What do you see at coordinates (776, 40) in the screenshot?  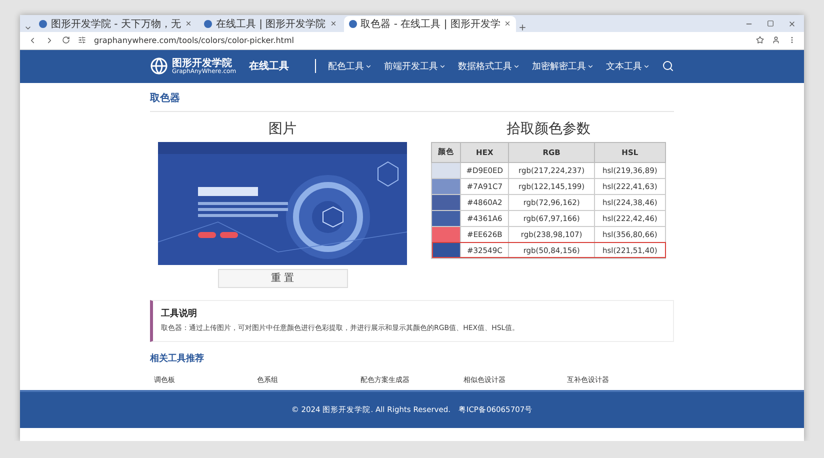 I see `profile-icon` at bounding box center [776, 40].